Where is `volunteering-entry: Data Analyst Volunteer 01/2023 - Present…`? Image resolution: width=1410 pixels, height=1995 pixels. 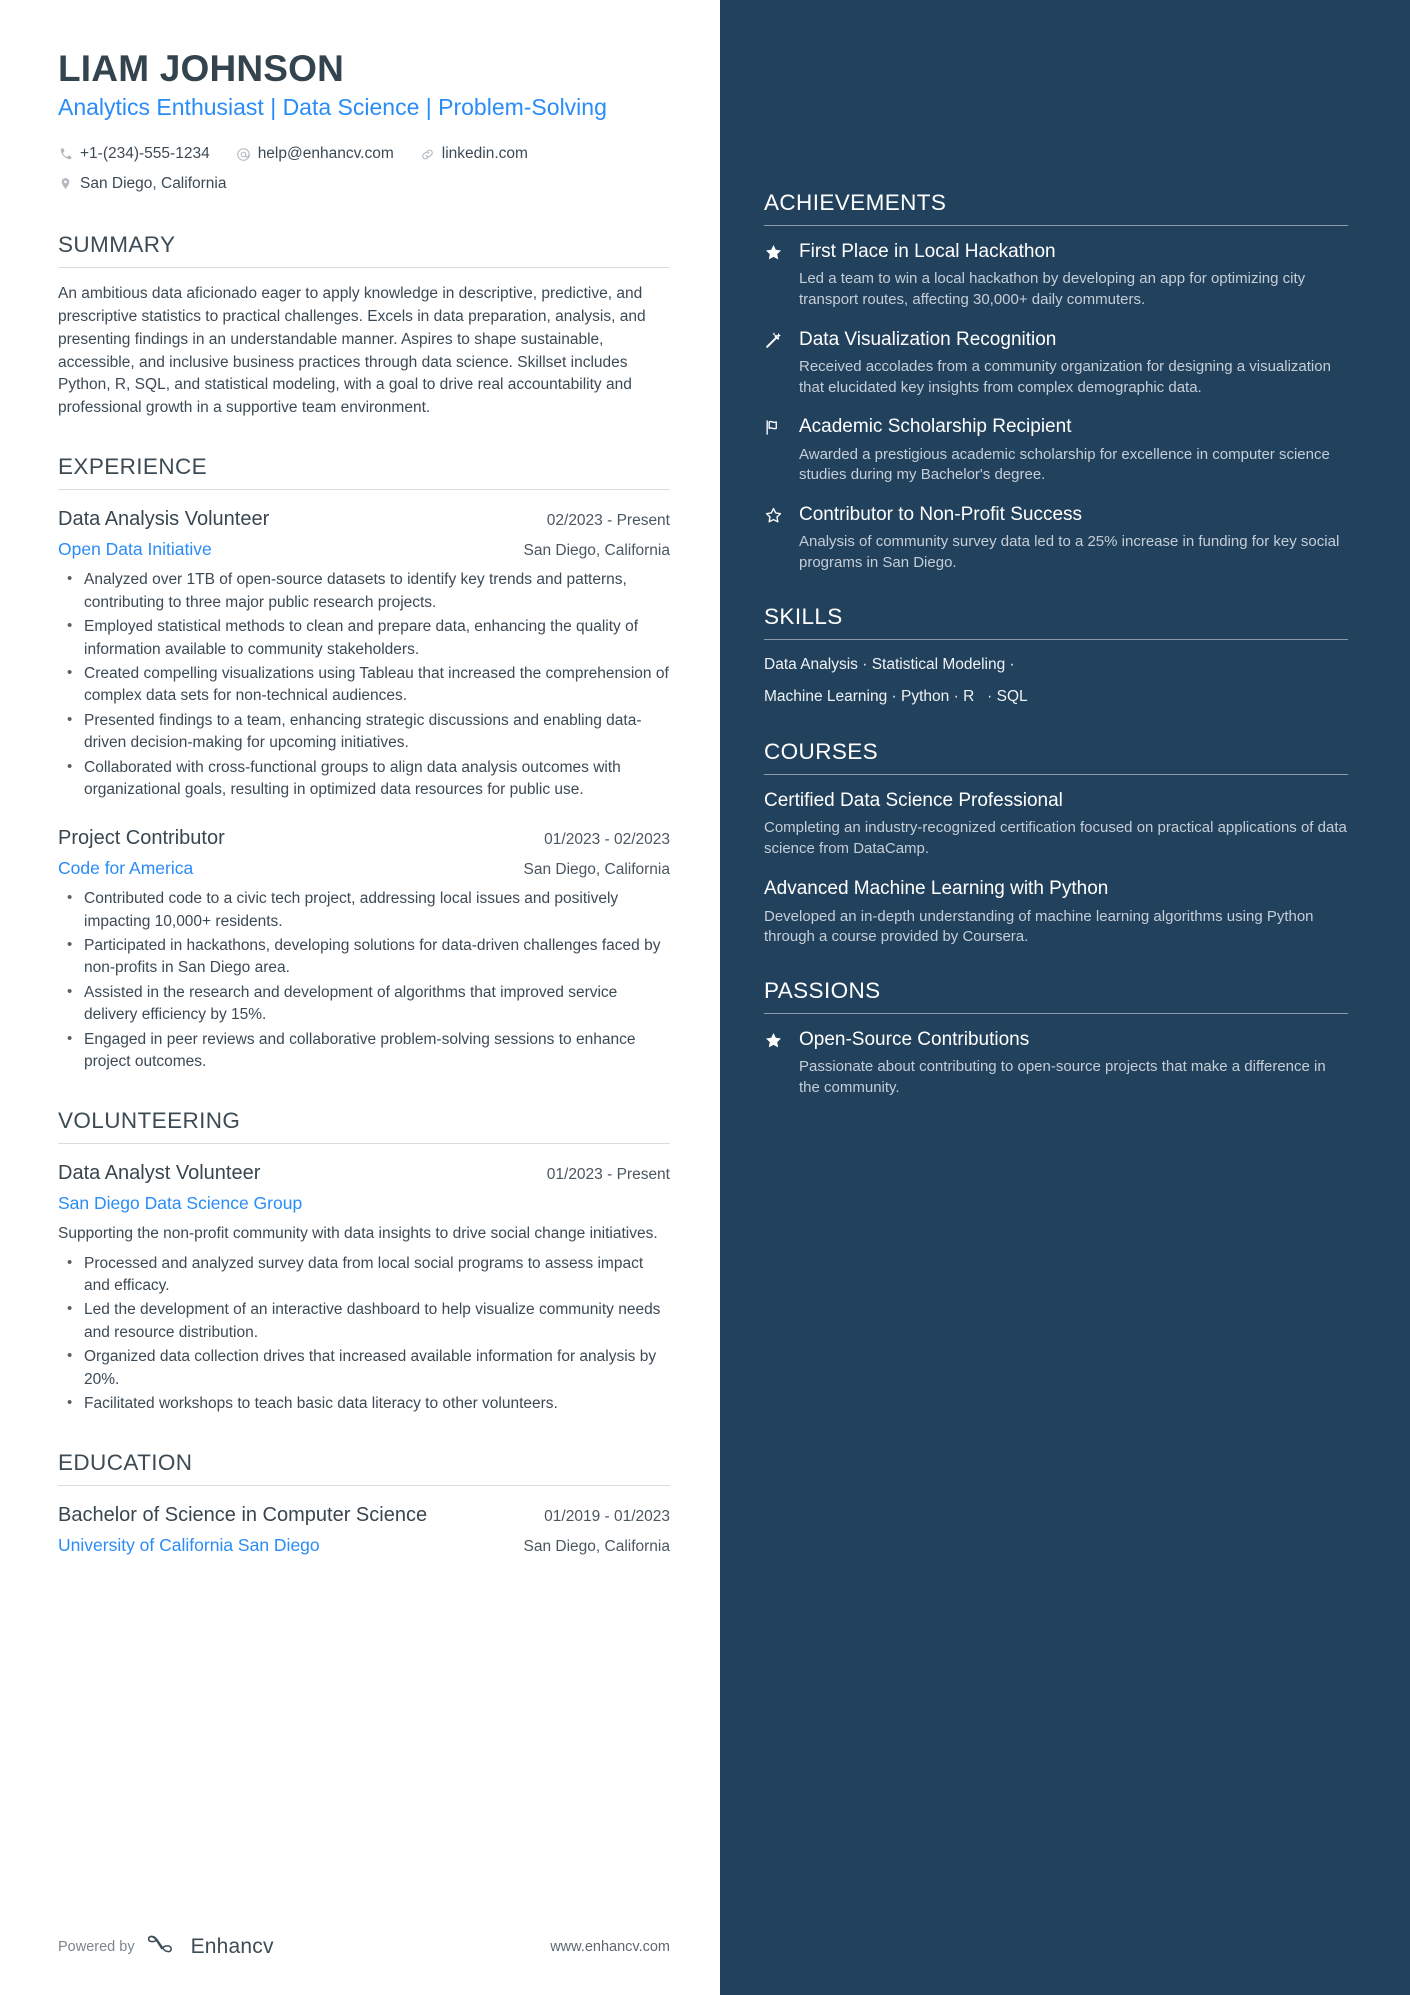 volunteering-entry: Data Analyst Volunteer 01/2023 - Present… is located at coordinates (364, 1287).